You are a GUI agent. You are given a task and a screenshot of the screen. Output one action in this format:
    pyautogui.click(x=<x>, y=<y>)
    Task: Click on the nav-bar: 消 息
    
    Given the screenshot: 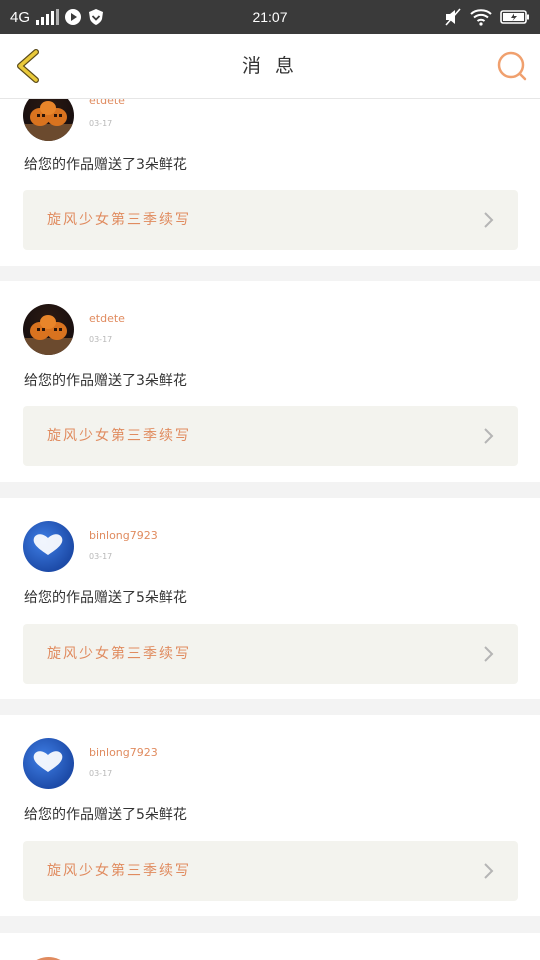 What is the action you would take?
    pyautogui.click(x=270, y=66)
    